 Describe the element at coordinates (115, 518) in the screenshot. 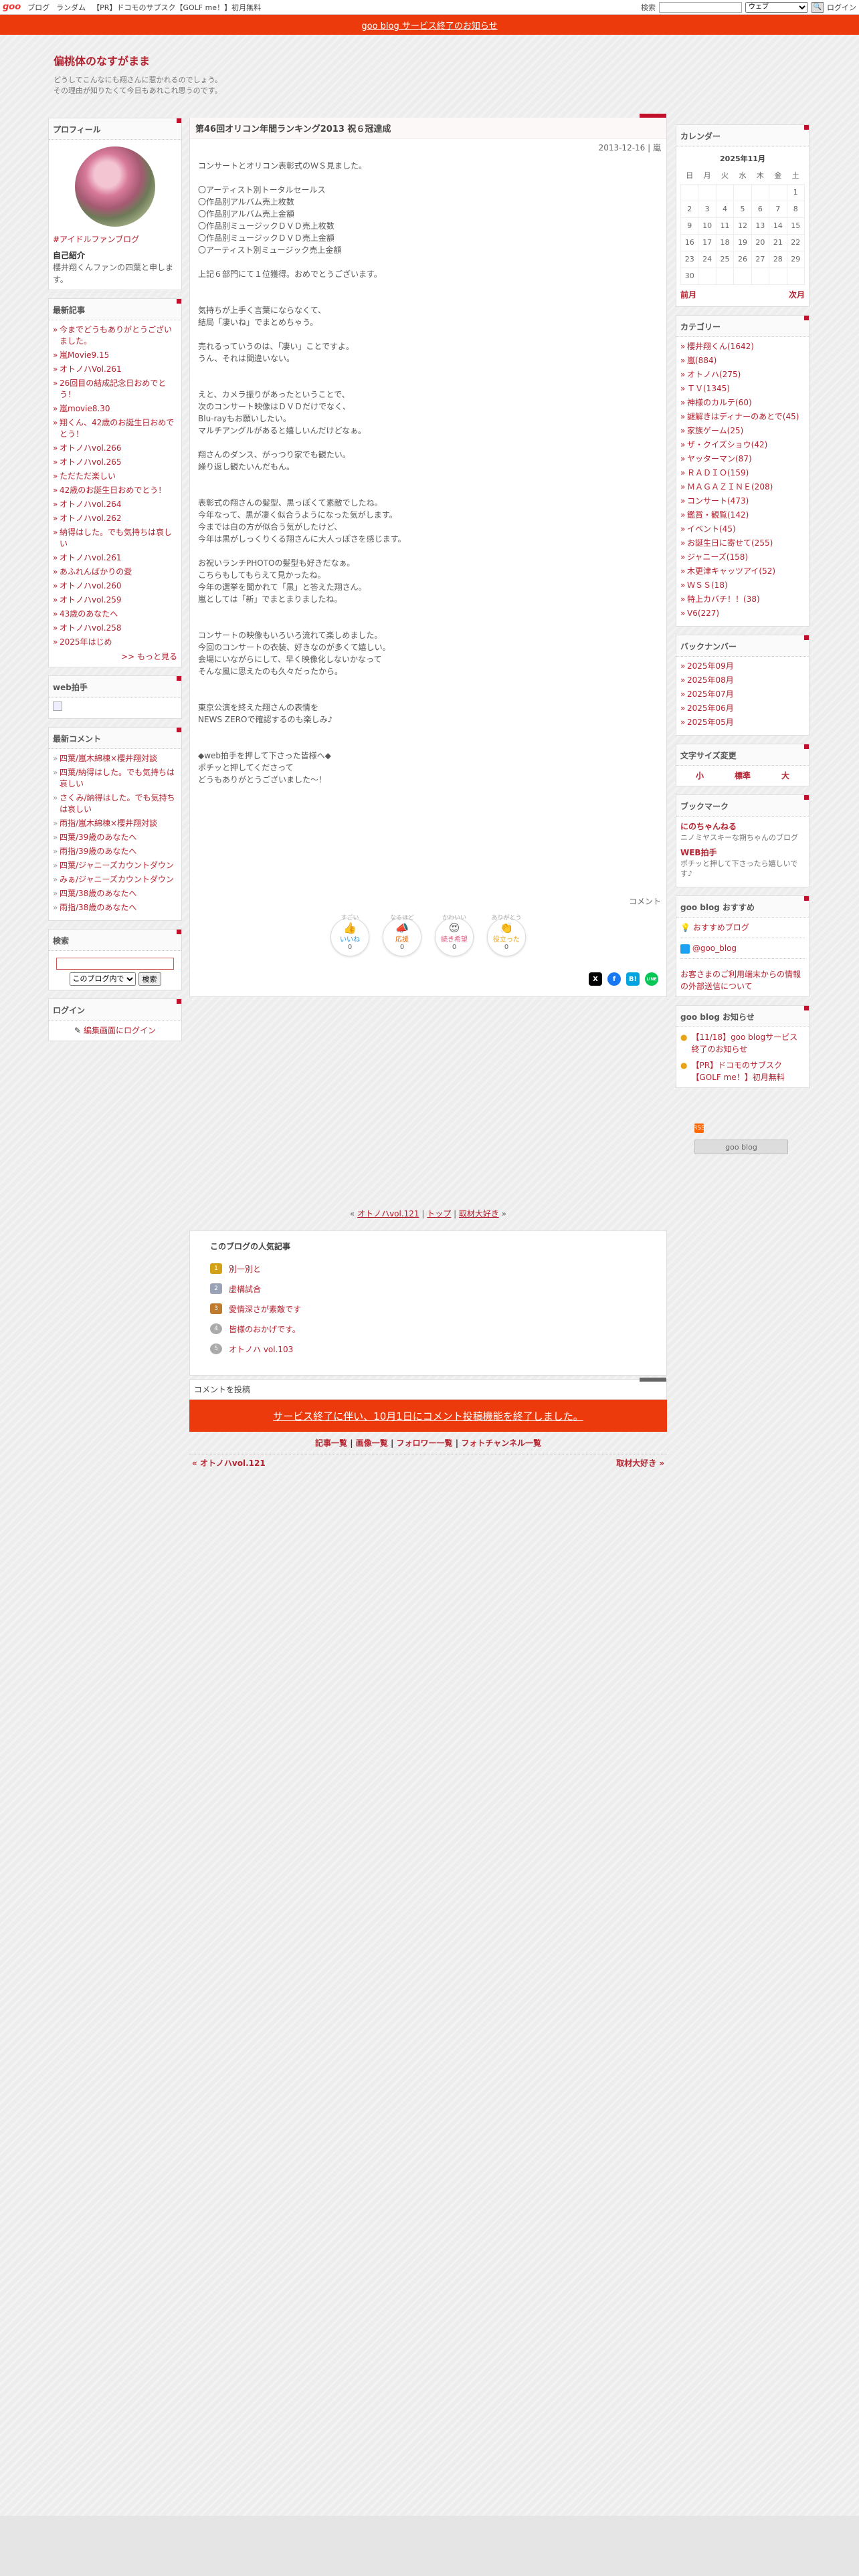

I see `recent-post-item: オトノハvol.262` at that location.